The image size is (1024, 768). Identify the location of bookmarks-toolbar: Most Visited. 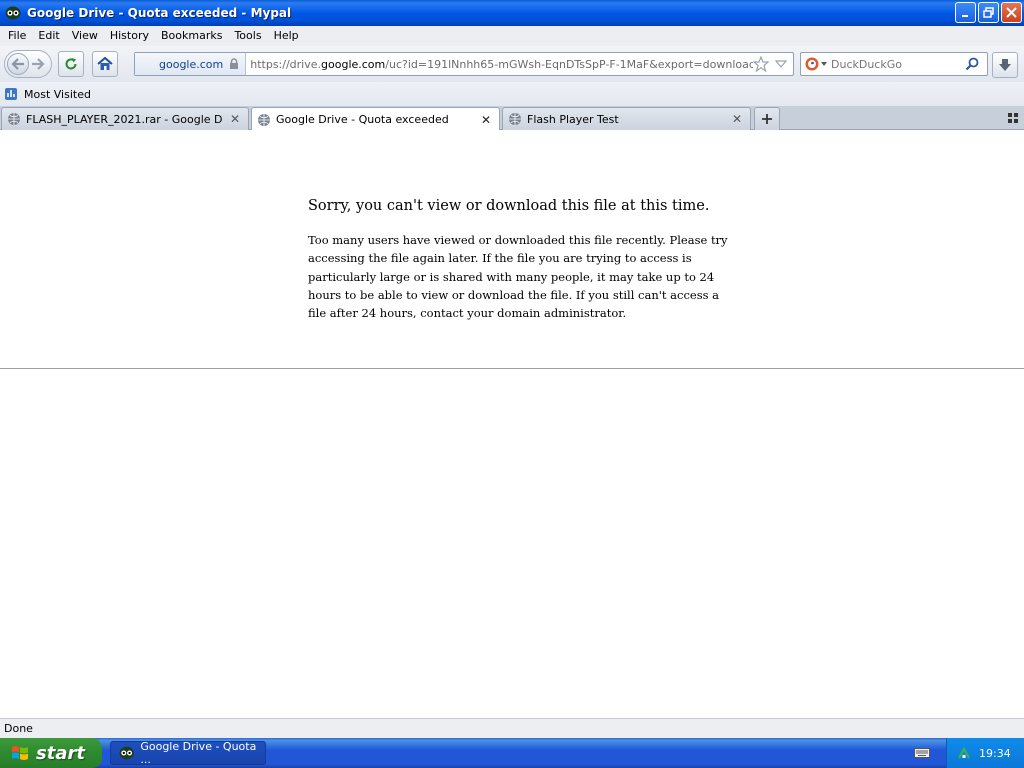
(512, 94).